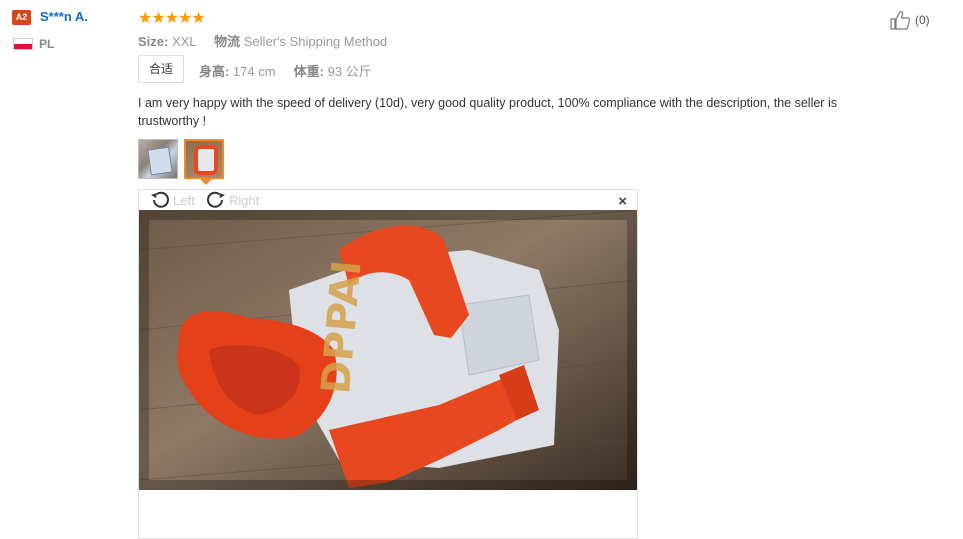  I want to click on rotate-right-button: Right, so click(232, 200).